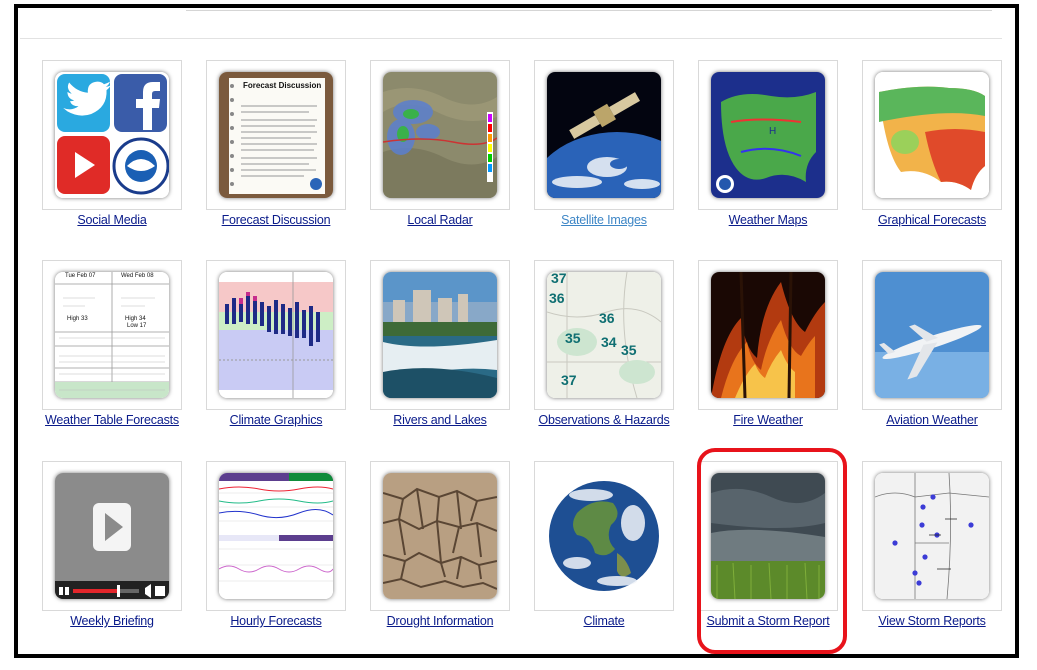  I want to click on airplane-icon, so click(932, 335).